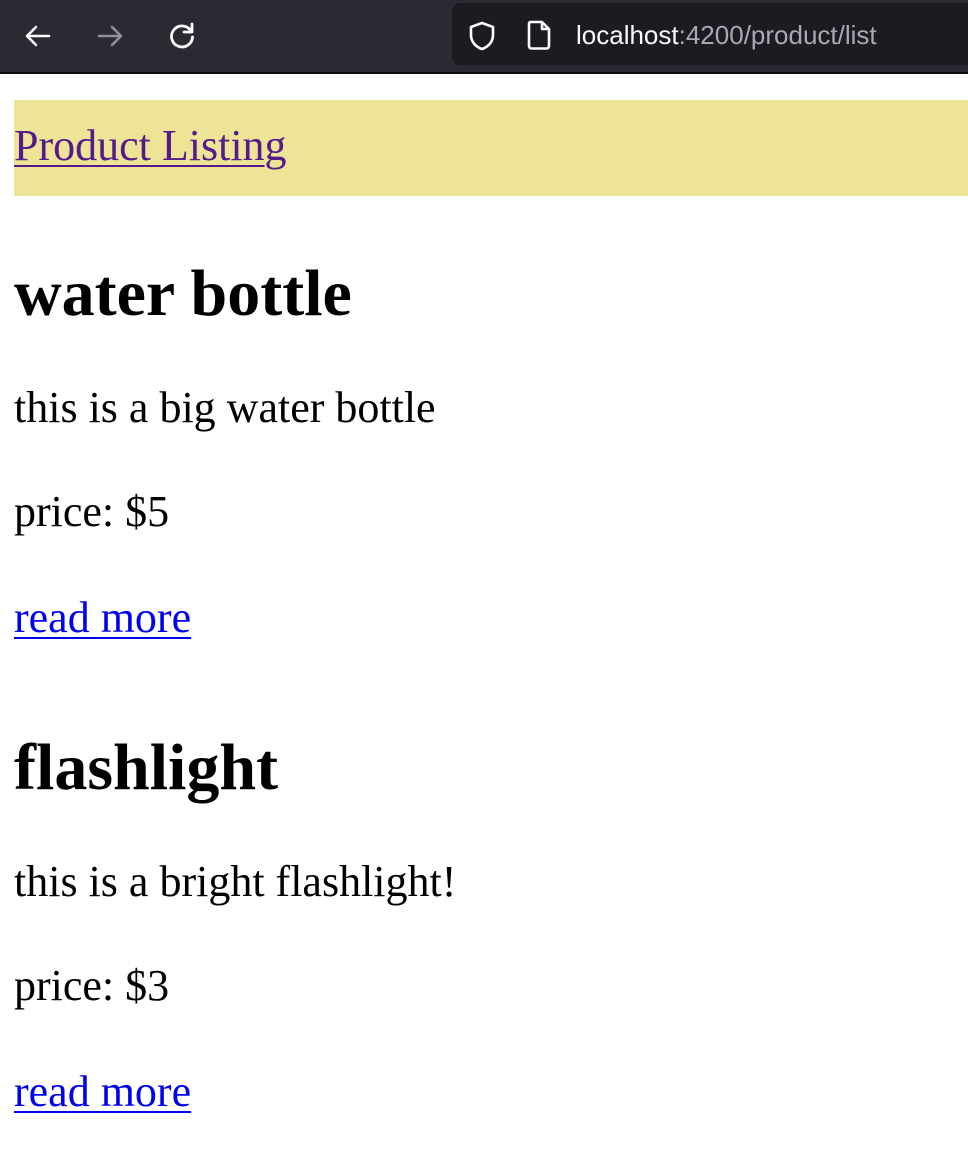 Image resolution: width=968 pixels, height=1158 pixels. I want to click on shield-icon, so click(482, 36).